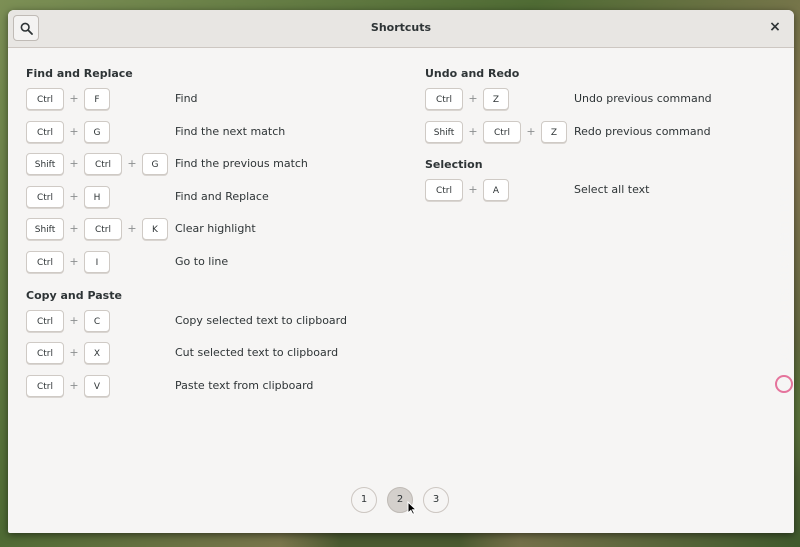 The width and height of the screenshot is (800, 547). Describe the element at coordinates (230, 131) in the screenshot. I see `shortcut-description: Find the next match` at that location.